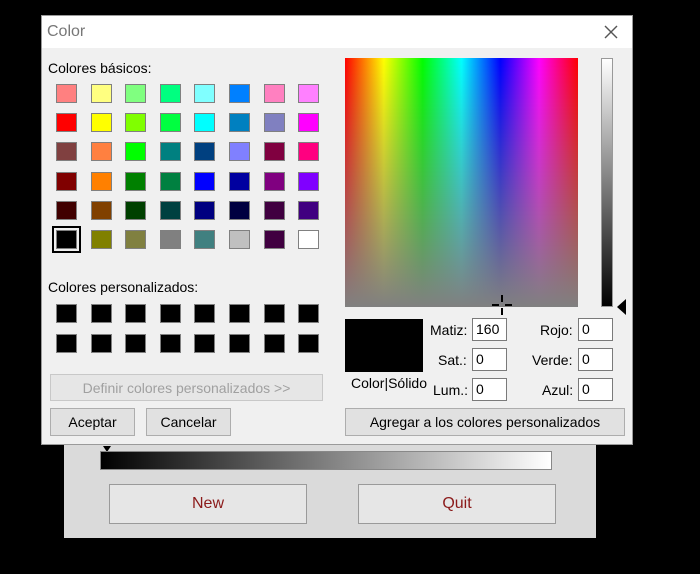  What do you see at coordinates (607, 182) in the screenshot?
I see `luminosity-slider` at bounding box center [607, 182].